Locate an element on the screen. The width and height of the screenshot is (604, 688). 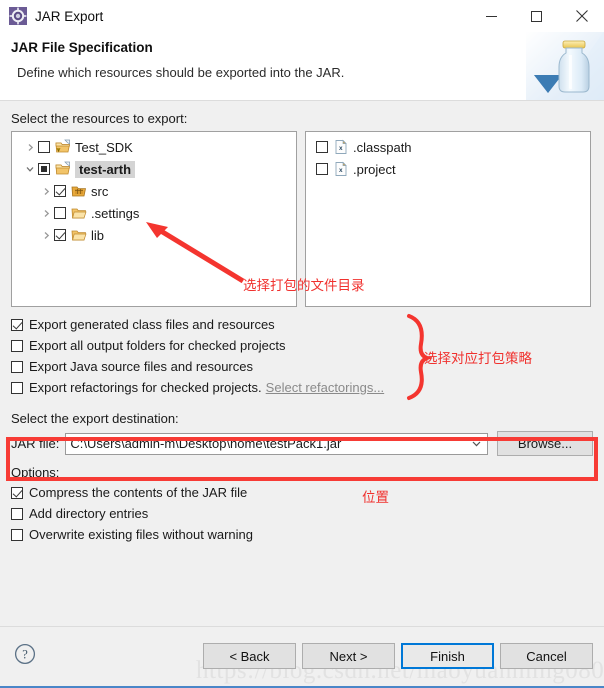
file-row: x .project is located at coordinates (453, 169).